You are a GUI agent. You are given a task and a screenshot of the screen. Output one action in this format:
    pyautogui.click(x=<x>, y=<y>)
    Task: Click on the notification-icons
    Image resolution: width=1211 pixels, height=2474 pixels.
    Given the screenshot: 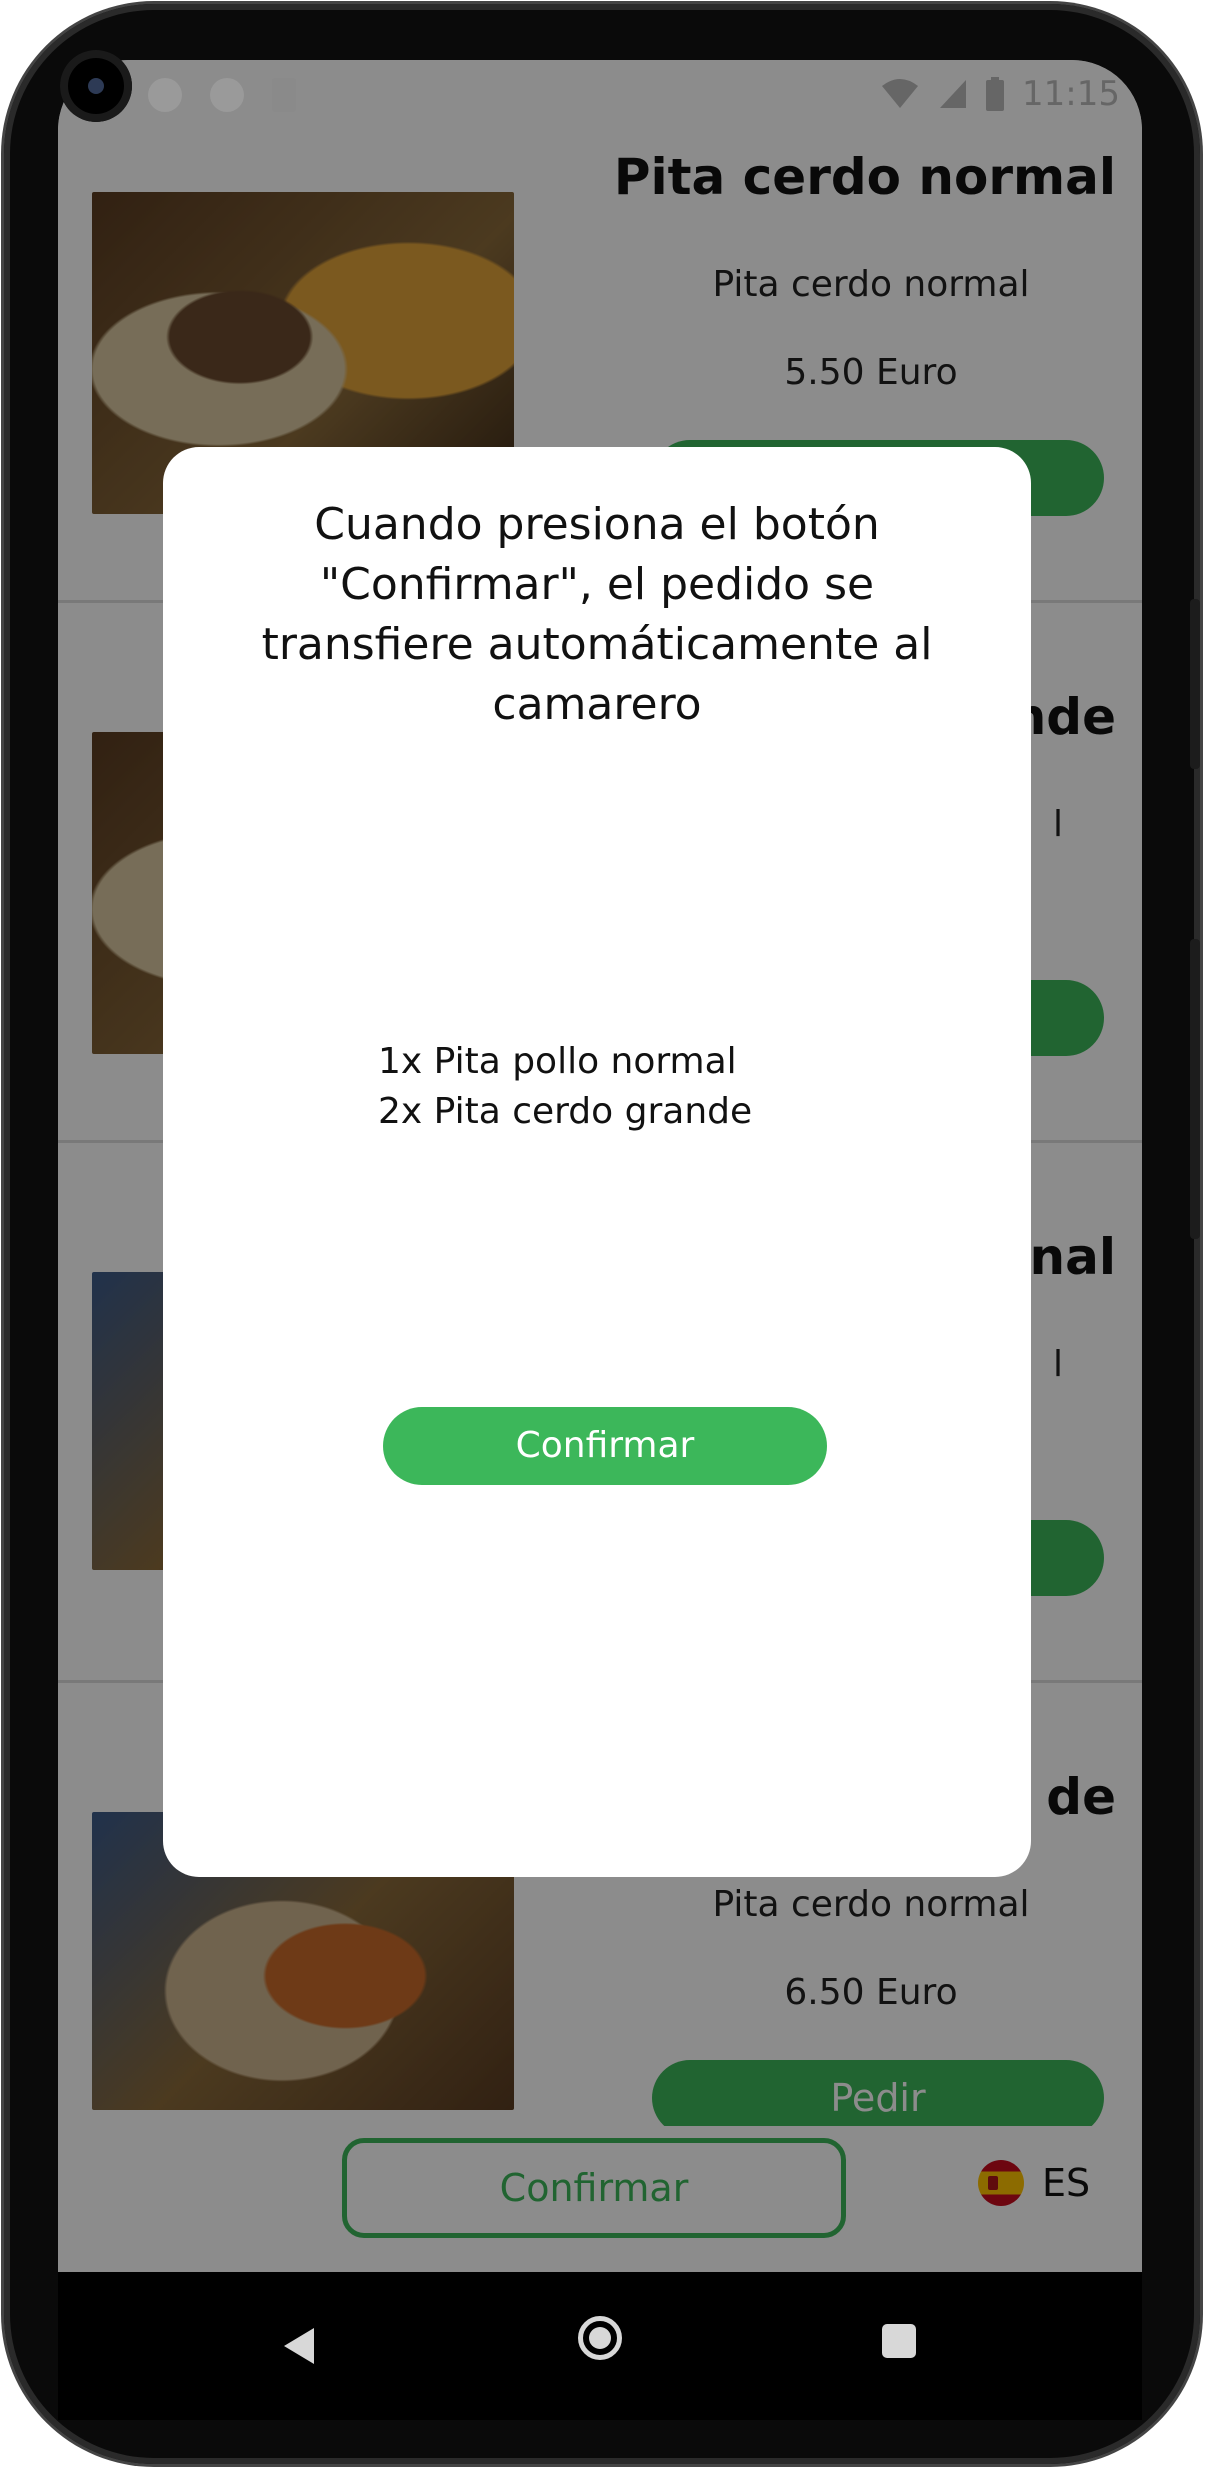 What is the action you would take?
    pyautogui.click(x=222, y=95)
    